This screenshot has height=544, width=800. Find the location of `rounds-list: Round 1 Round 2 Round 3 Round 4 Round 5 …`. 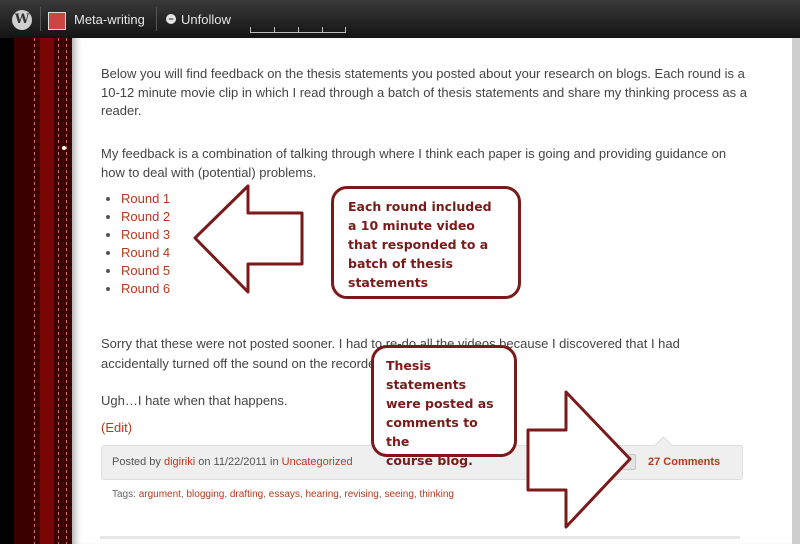

rounds-list: Round 1 Round 2 Round 3 Round 4 Round 5 … is located at coordinates (135, 244).